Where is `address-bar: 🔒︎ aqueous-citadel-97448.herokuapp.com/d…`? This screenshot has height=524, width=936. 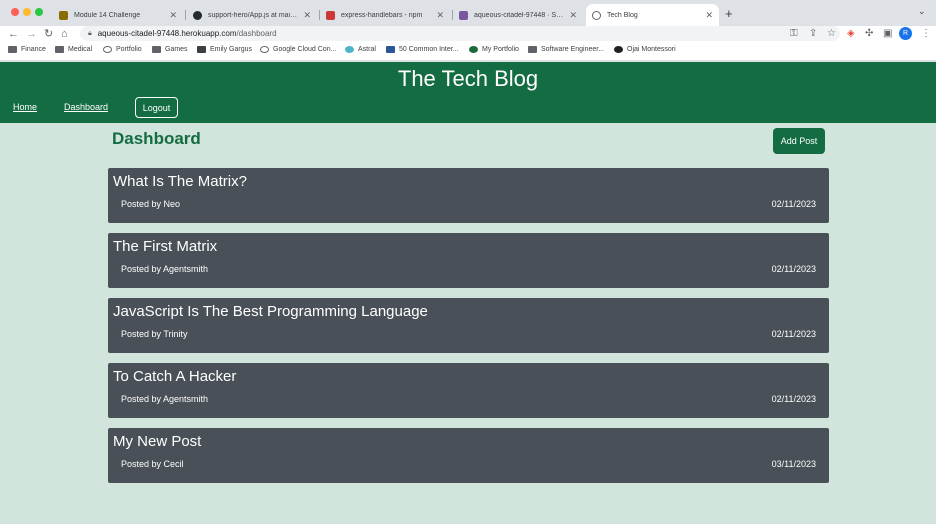
address-bar: 🔒︎ aqueous-citadel-97448.herokuapp.com/d… is located at coordinates (460, 33).